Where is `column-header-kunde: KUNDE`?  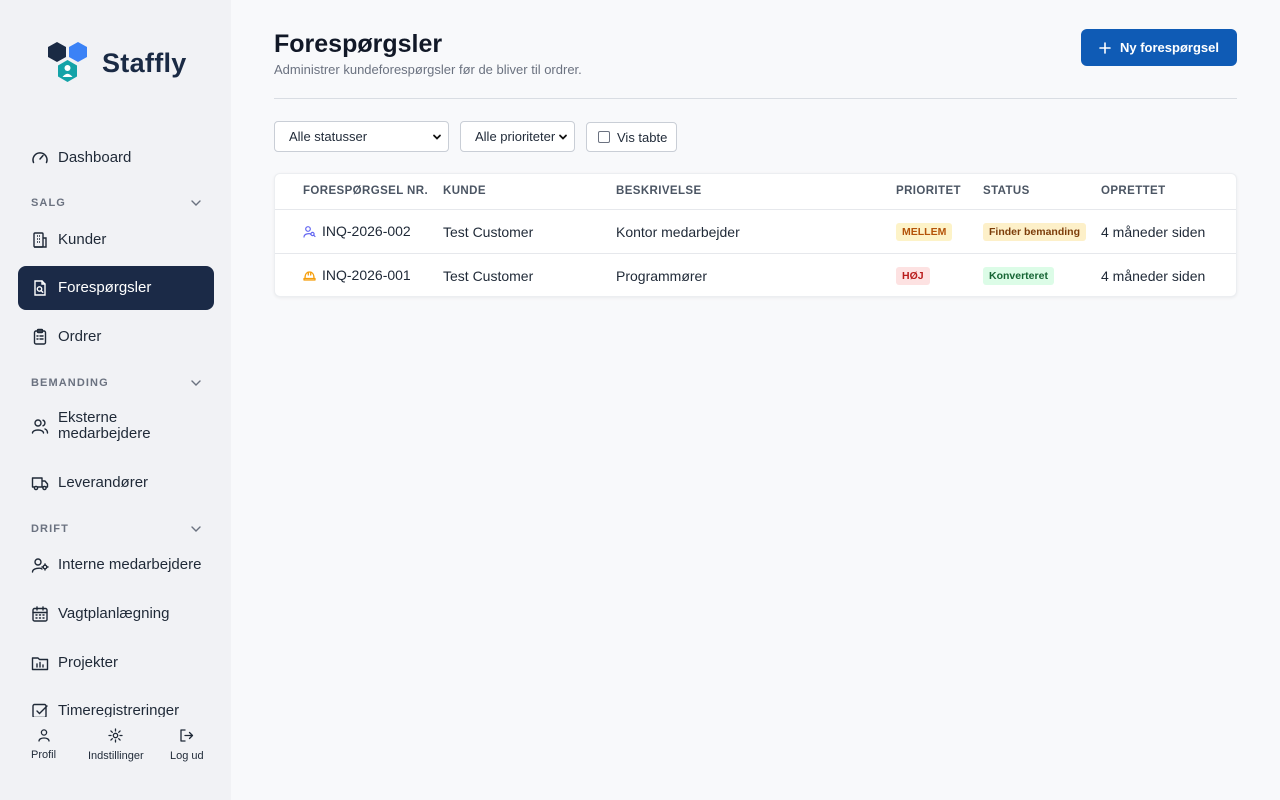
column-header-kunde: KUNDE is located at coordinates (464, 191).